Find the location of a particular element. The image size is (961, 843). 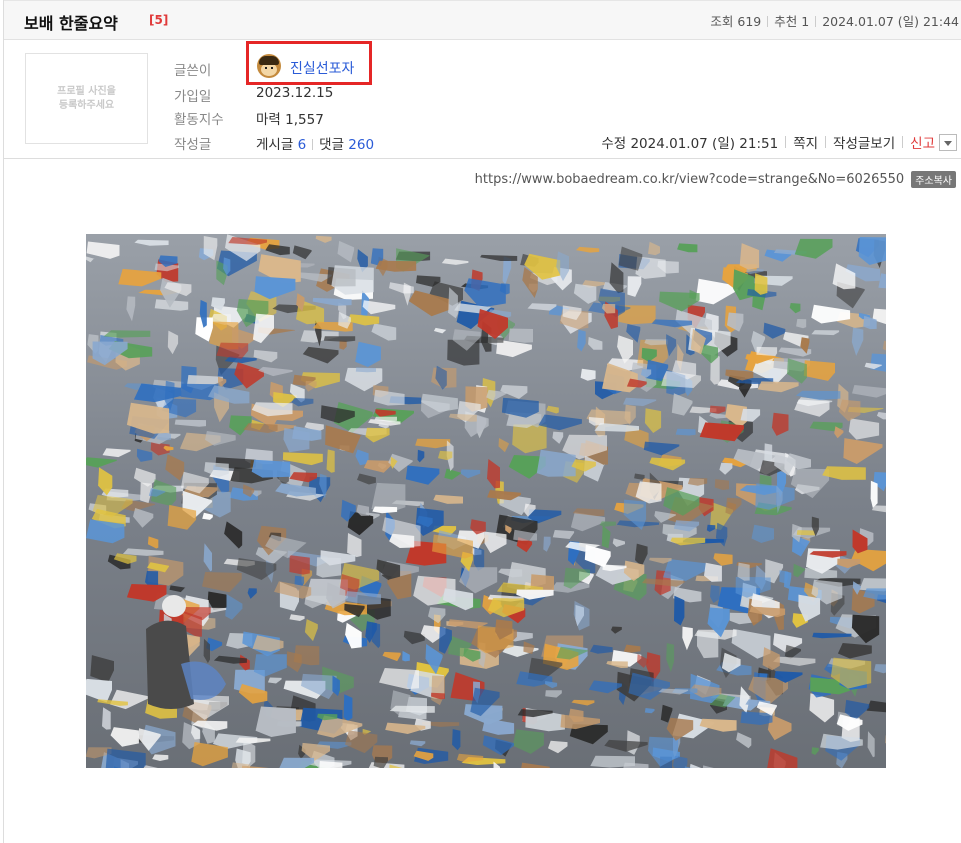

profile-placeholder-line1: 프로필 사진을 is located at coordinates (86, 91).